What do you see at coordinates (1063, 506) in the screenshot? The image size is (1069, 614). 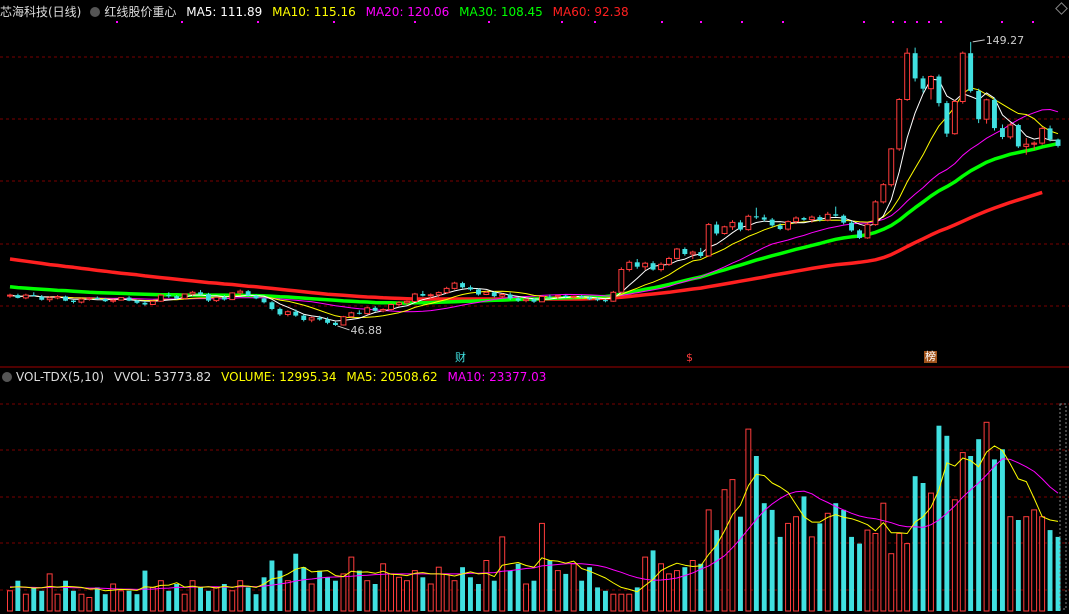 I see `volume-scroll-indicator` at bounding box center [1063, 506].